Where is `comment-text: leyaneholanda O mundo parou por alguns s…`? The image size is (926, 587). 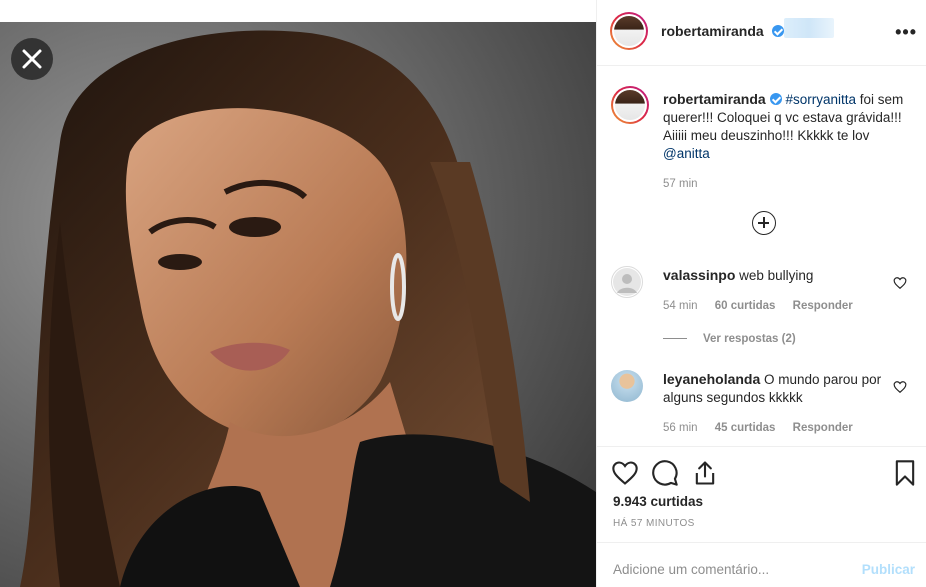 comment-text: leyaneholanda O mundo parou por alguns s… is located at coordinates (773, 388).